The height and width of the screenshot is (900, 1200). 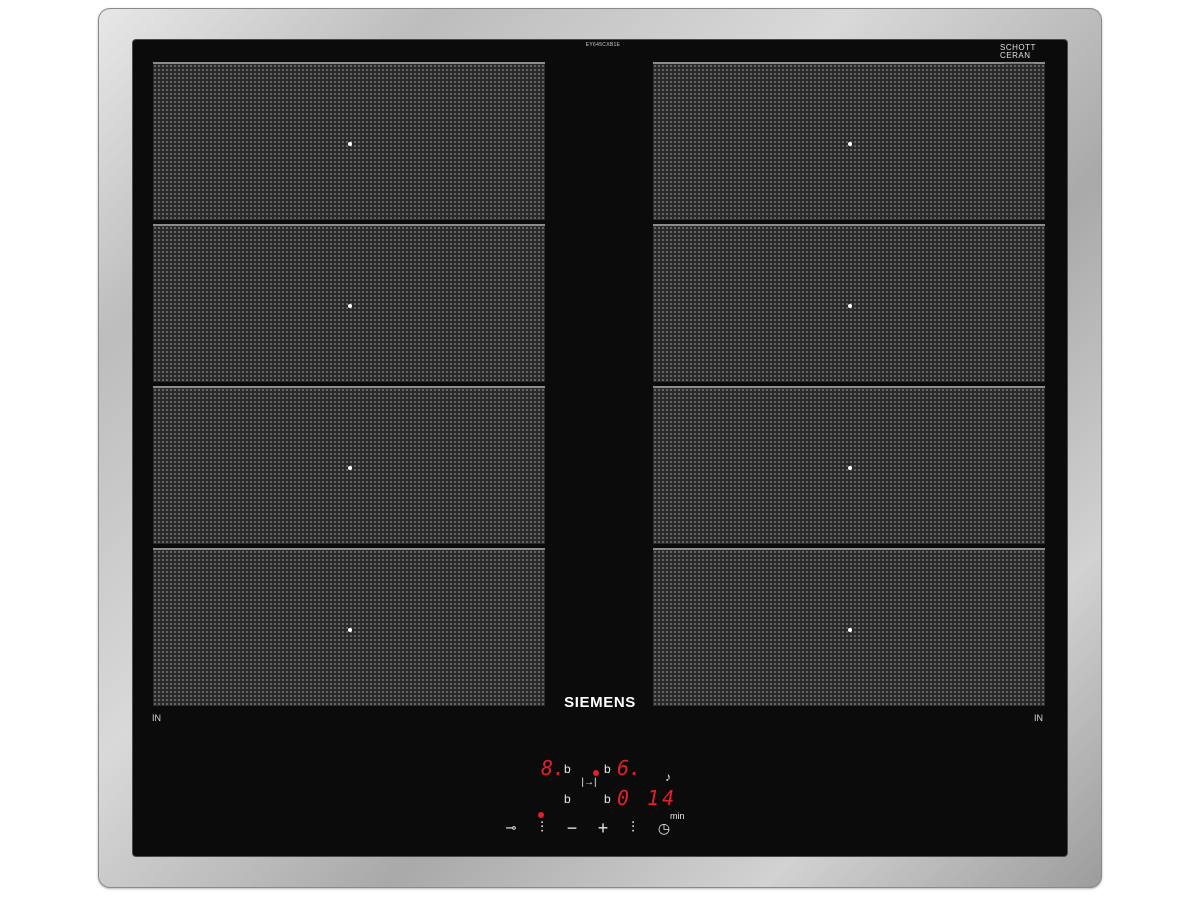 What do you see at coordinates (572, 828) in the screenshot?
I see `minus-button: −` at bounding box center [572, 828].